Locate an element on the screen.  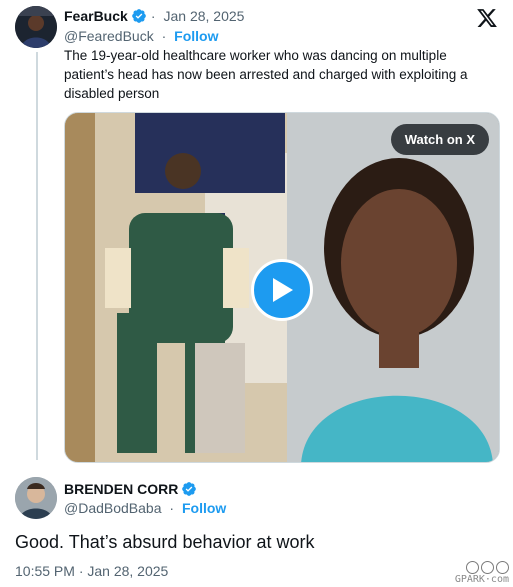
author-handle-row: @FearedBuck · Follow is located at coordinates (141, 36).